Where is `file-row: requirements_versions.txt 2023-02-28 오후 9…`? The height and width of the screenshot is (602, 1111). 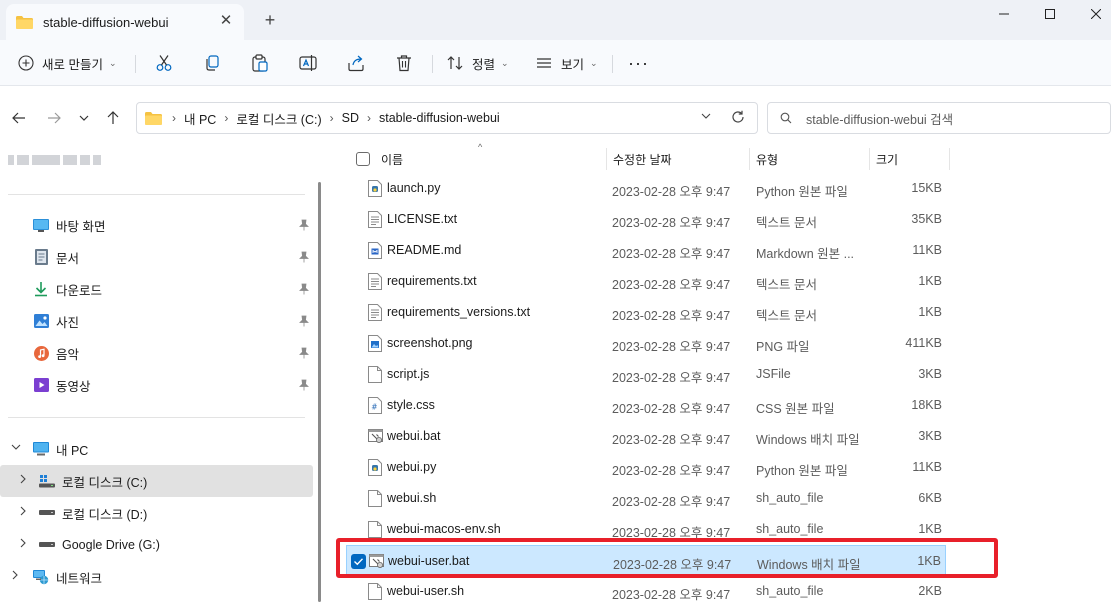
file-row: requirements_versions.txt 2023-02-28 오후 9… is located at coordinates (646, 312).